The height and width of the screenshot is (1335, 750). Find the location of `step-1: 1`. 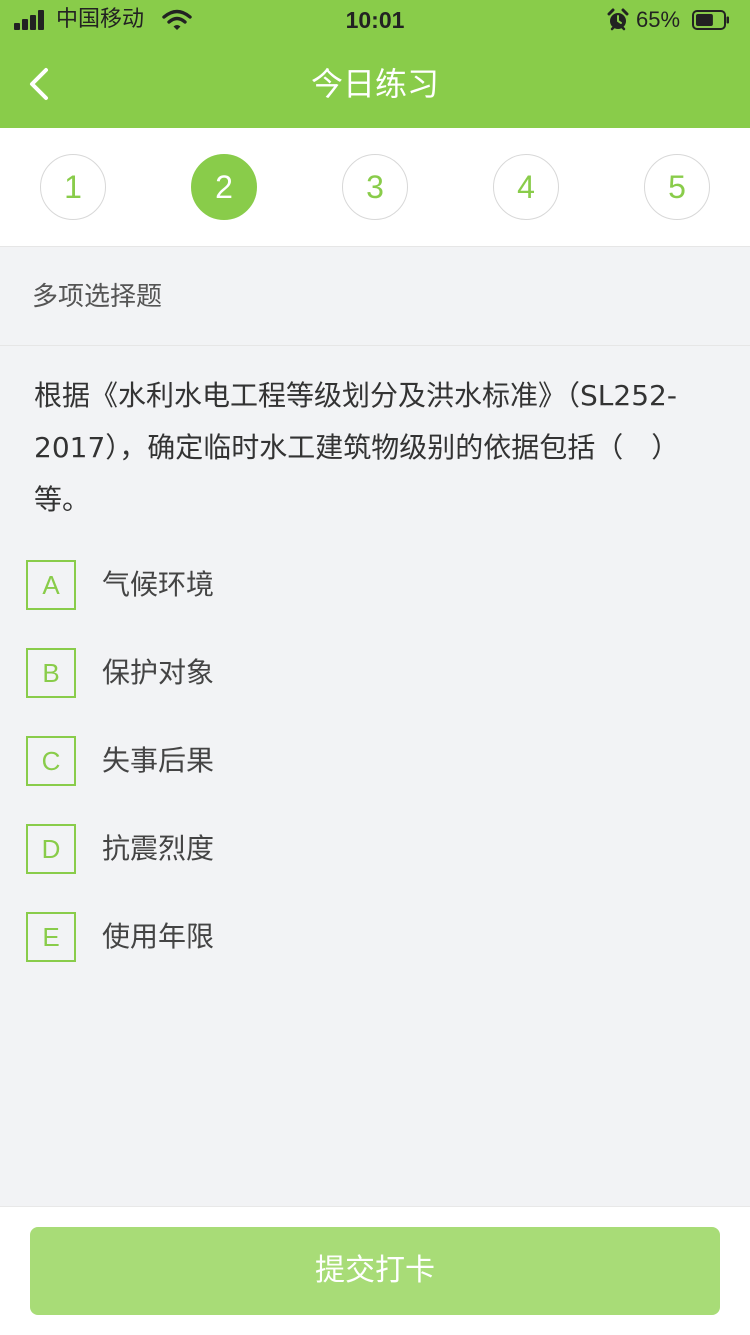

step-1: 1 is located at coordinates (73, 187).